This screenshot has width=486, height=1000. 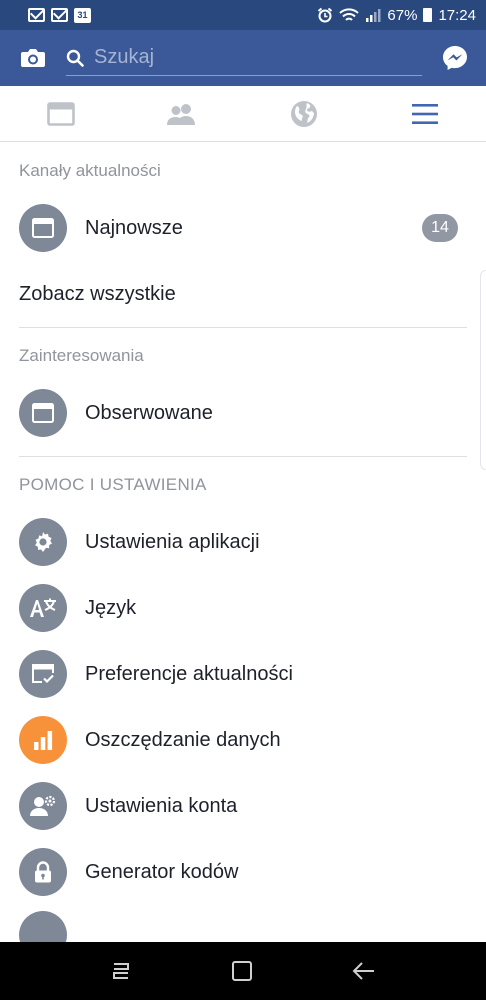 I want to click on tab-notifications, so click(x=304, y=113).